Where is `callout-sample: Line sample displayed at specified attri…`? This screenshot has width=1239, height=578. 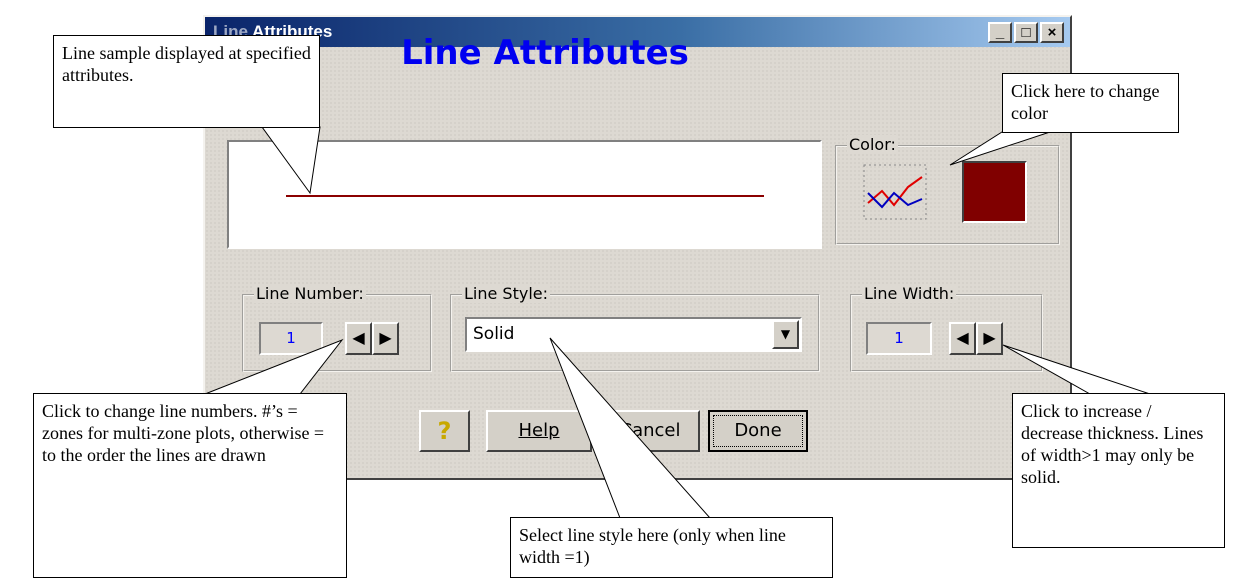
callout-sample: Line sample displayed at specified attri… is located at coordinates (186, 81).